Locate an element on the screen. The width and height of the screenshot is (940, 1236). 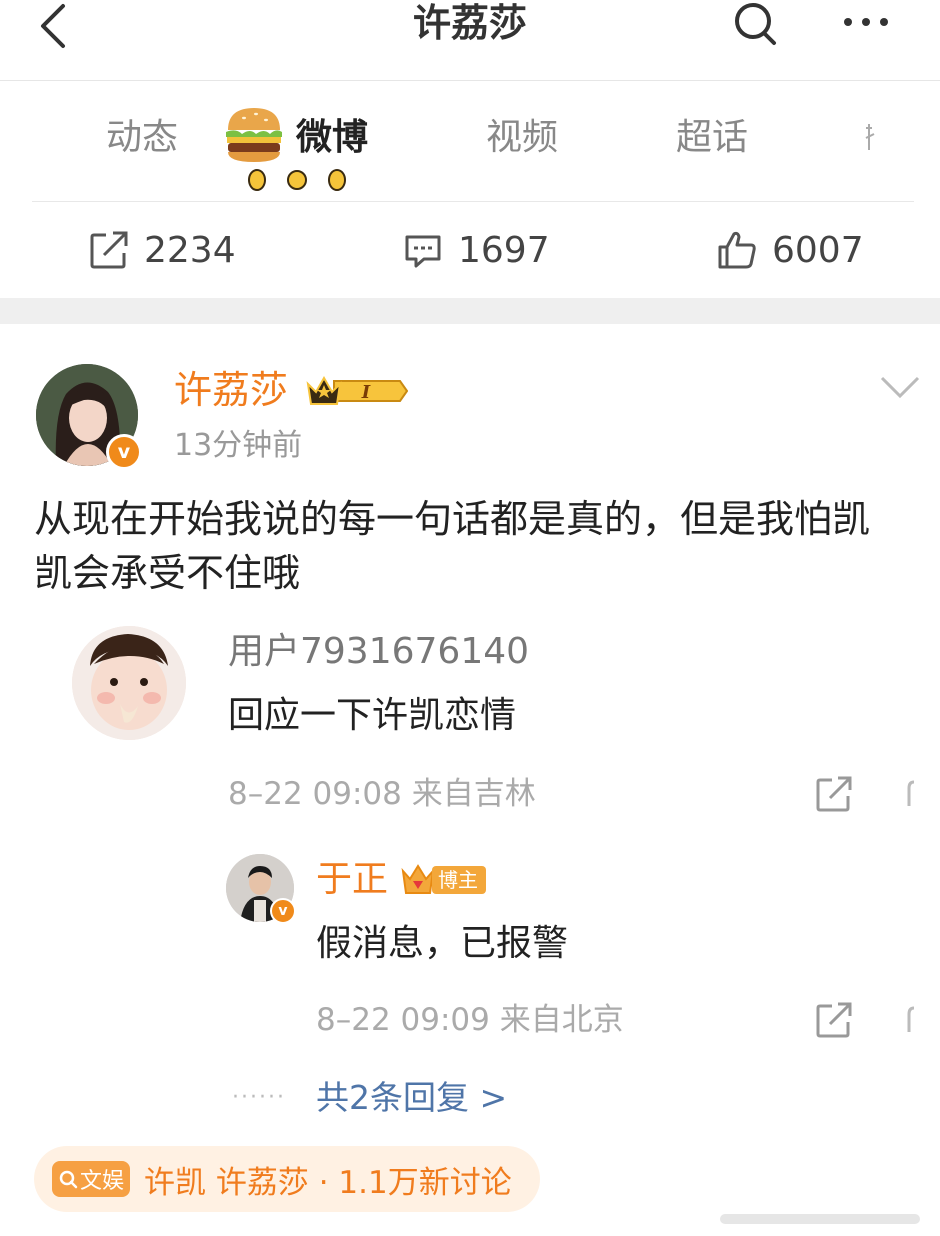
commenter-avatar is located at coordinates (129, 683).